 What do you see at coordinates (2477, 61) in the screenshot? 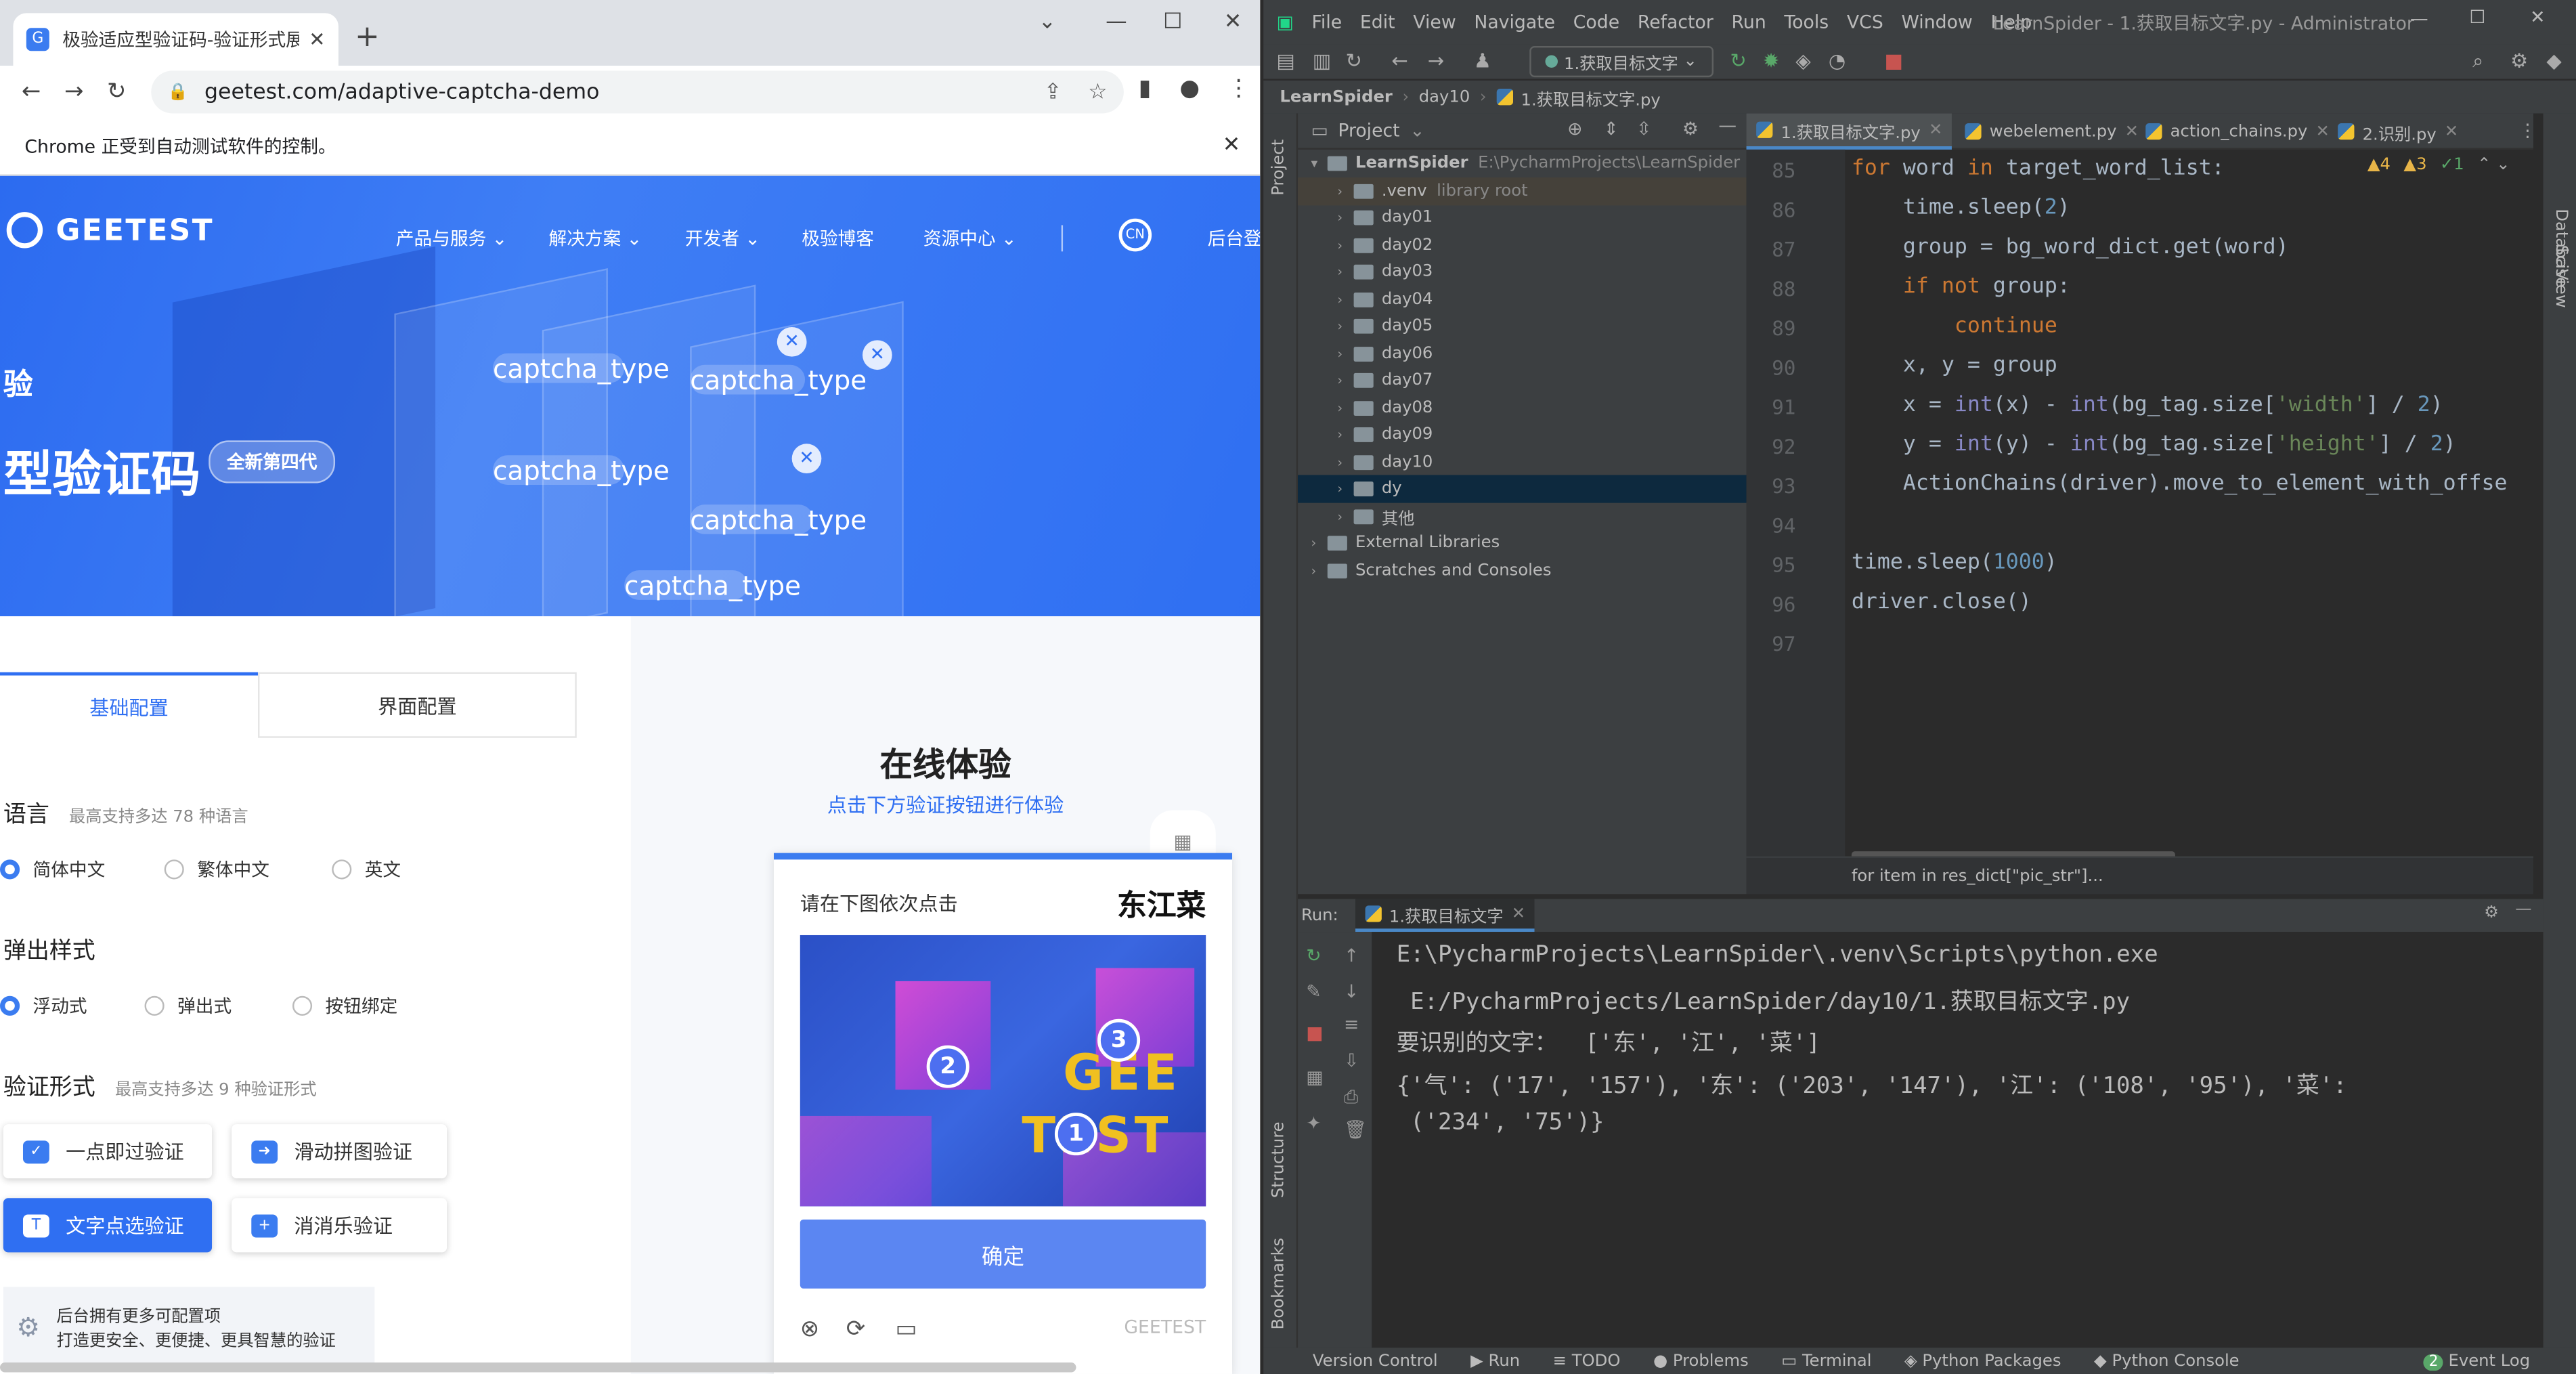
I see `search-icon: ⌕` at bounding box center [2477, 61].